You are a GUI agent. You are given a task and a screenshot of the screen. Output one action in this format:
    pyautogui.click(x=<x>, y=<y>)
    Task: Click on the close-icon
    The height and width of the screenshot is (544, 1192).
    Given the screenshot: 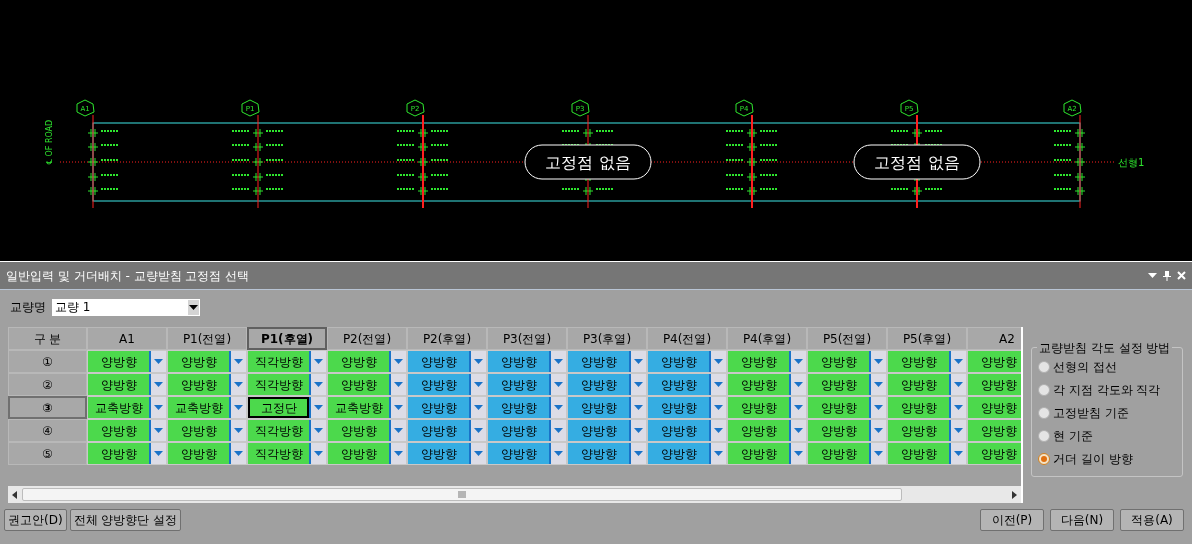 What is the action you would take?
    pyautogui.click(x=1181, y=275)
    